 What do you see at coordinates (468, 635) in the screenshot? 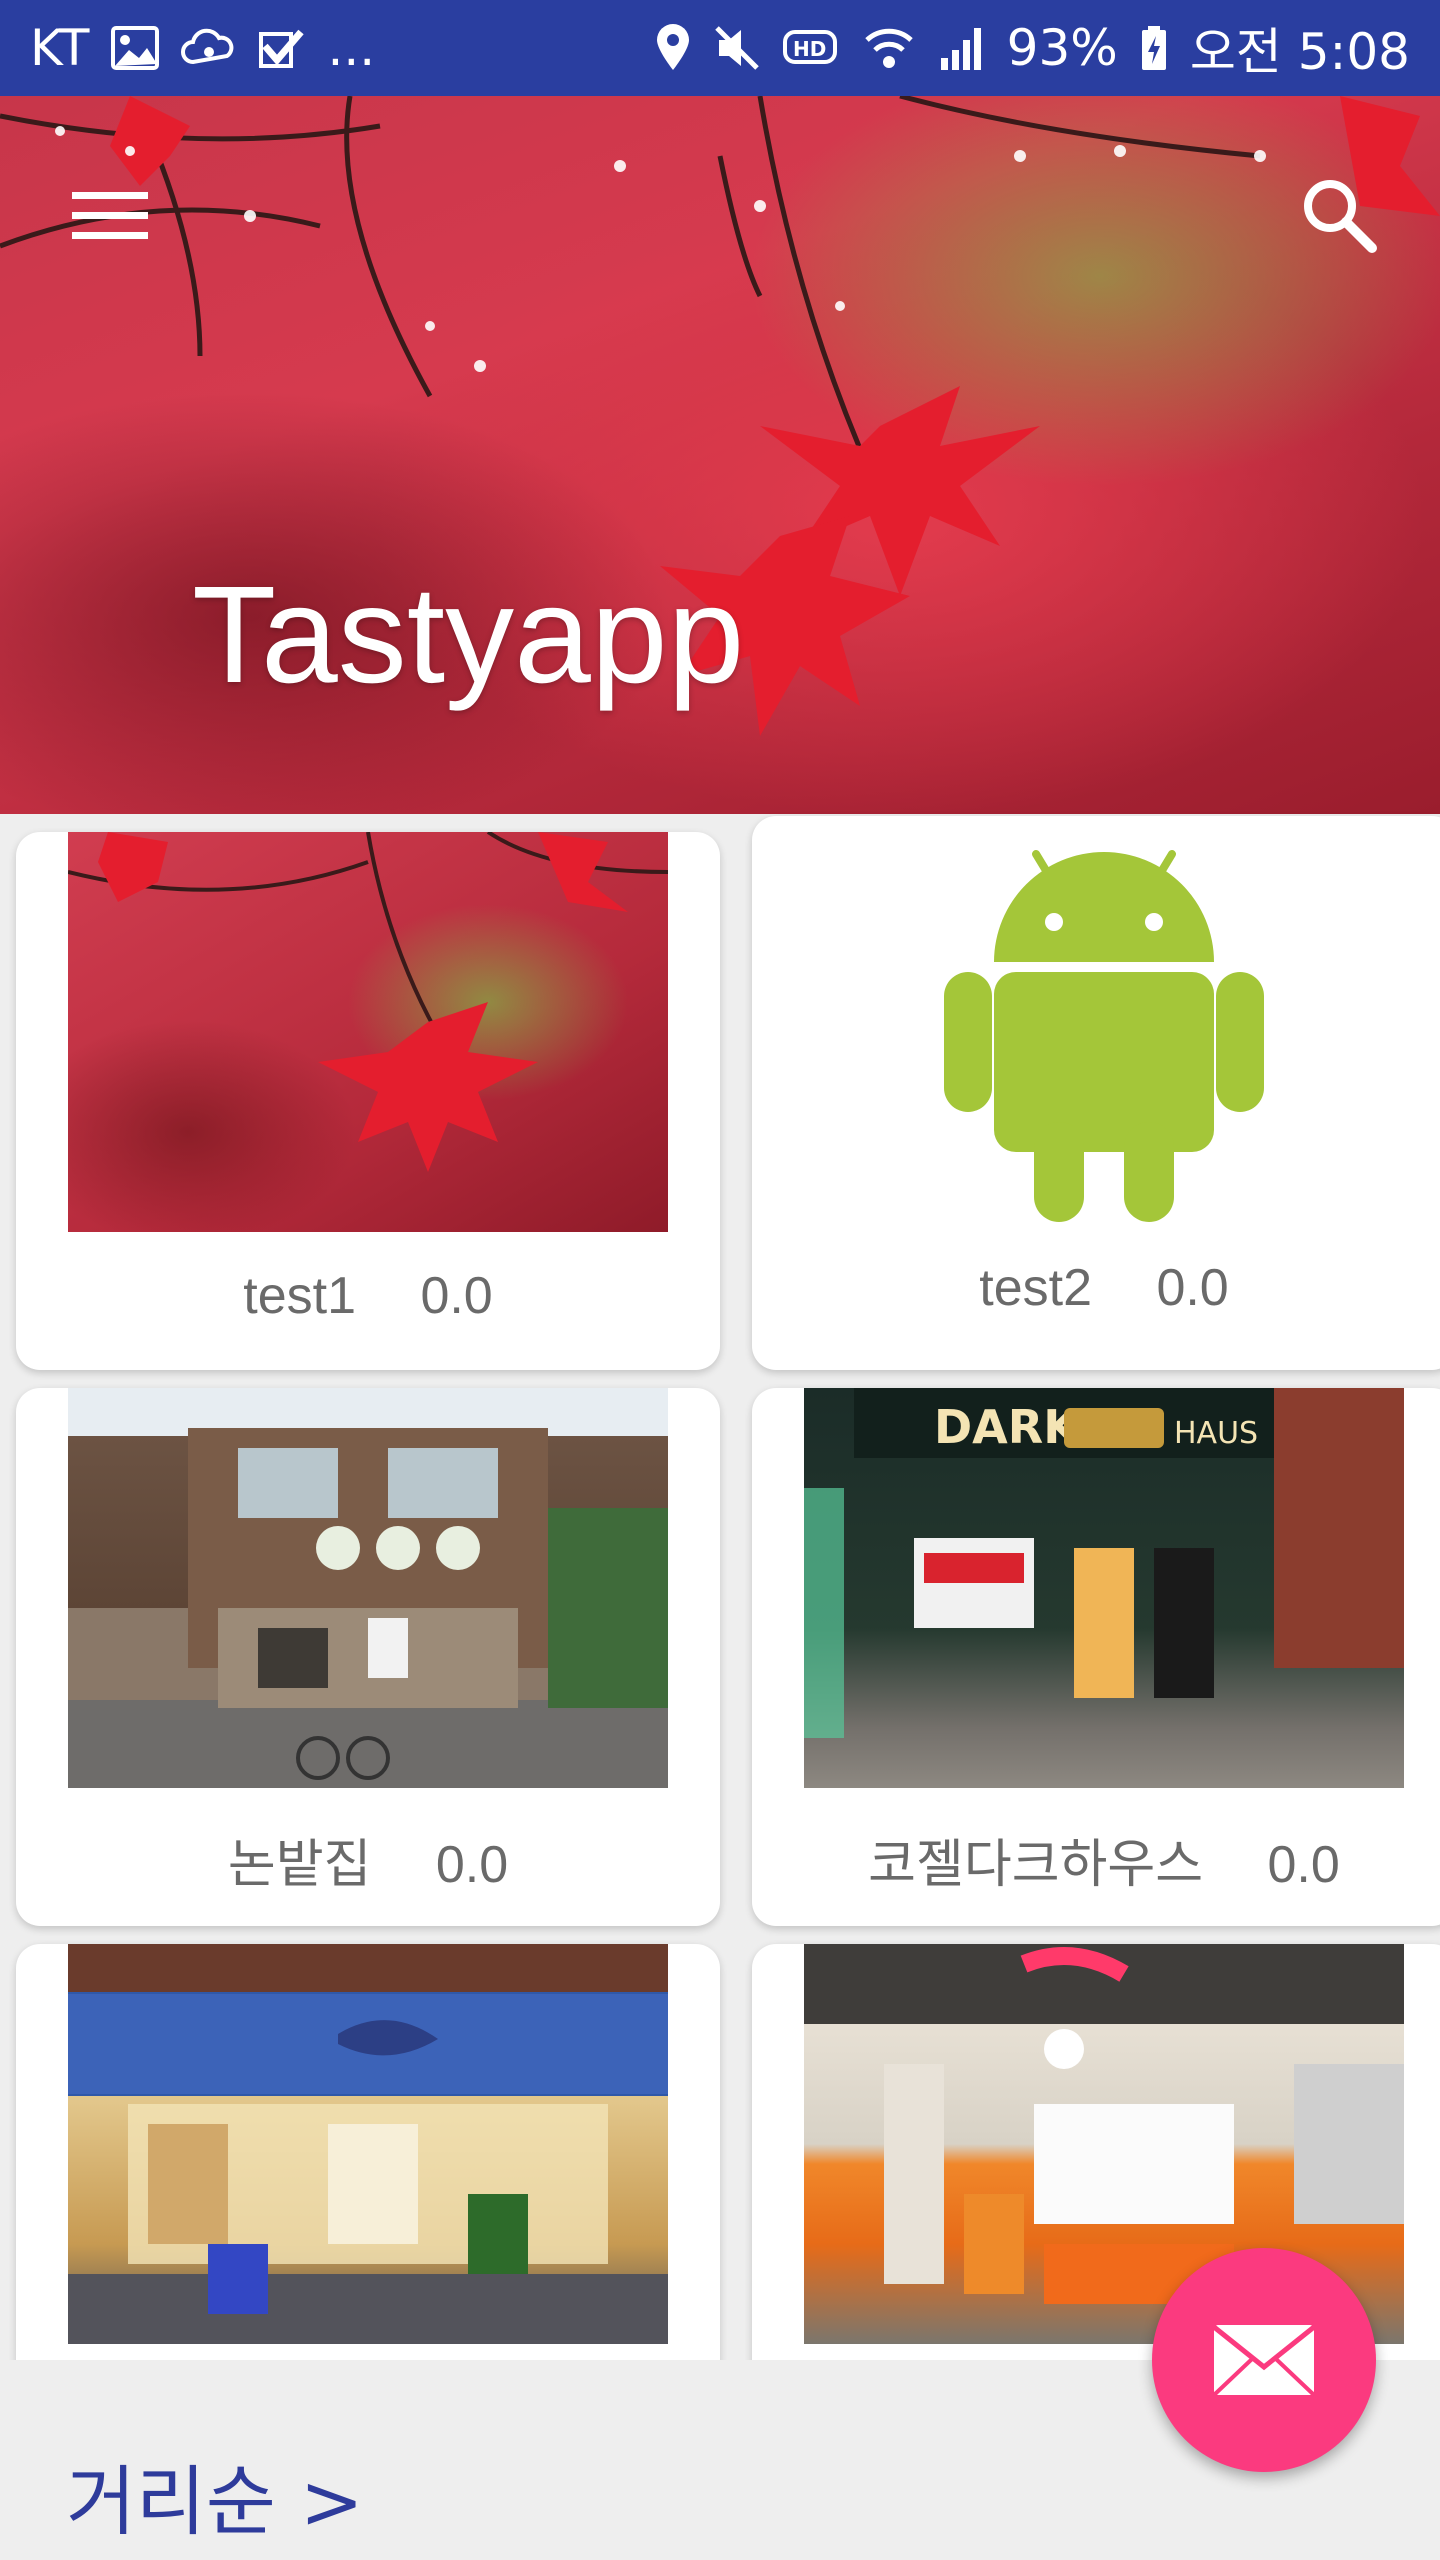
I see `app-title: Tastyapp` at bounding box center [468, 635].